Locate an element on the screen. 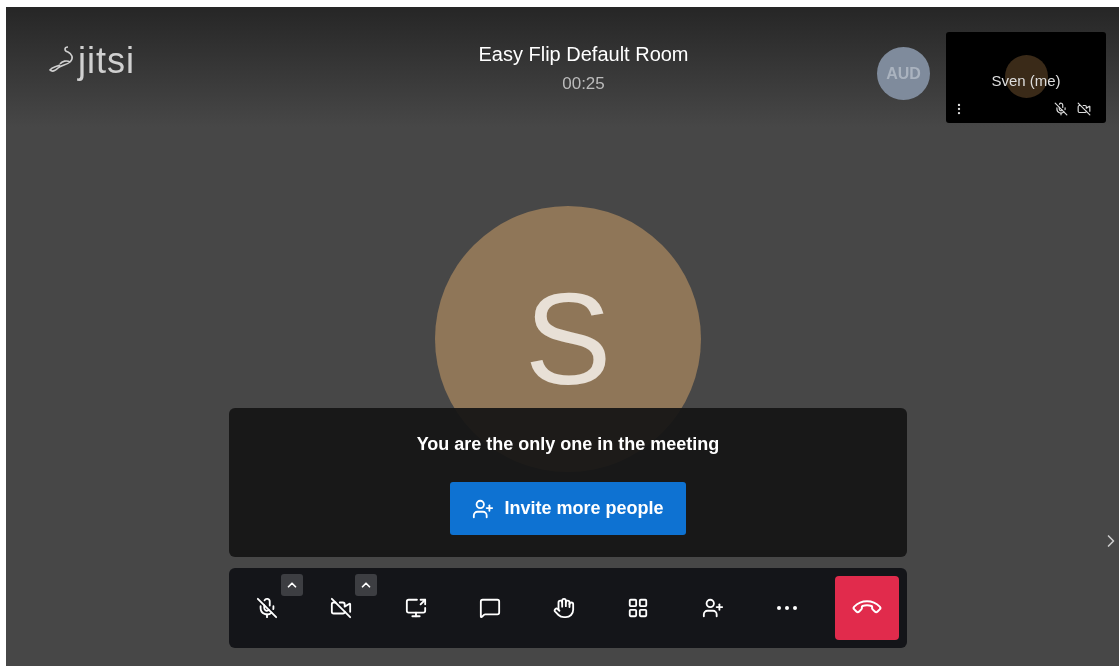 The width and height of the screenshot is (1119, 666). more-icon is located at coordinates (786, 608).